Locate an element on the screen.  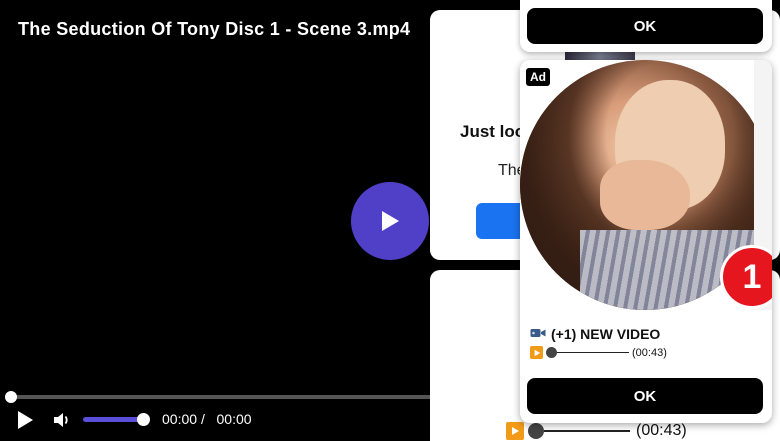
video-camera-icon is located at coordinates (538, 334).